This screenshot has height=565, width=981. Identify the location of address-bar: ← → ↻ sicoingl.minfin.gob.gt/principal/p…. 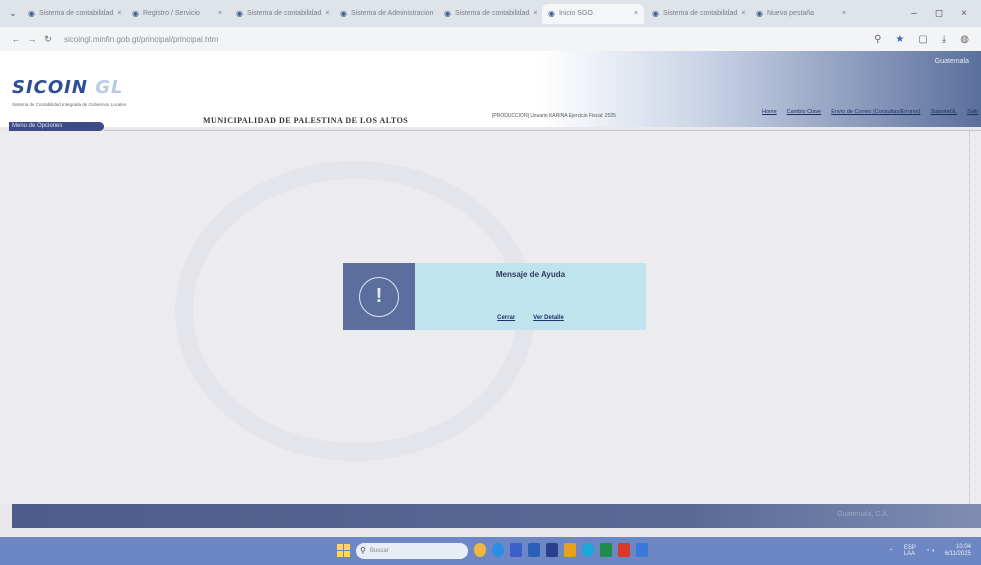
(490, 39).